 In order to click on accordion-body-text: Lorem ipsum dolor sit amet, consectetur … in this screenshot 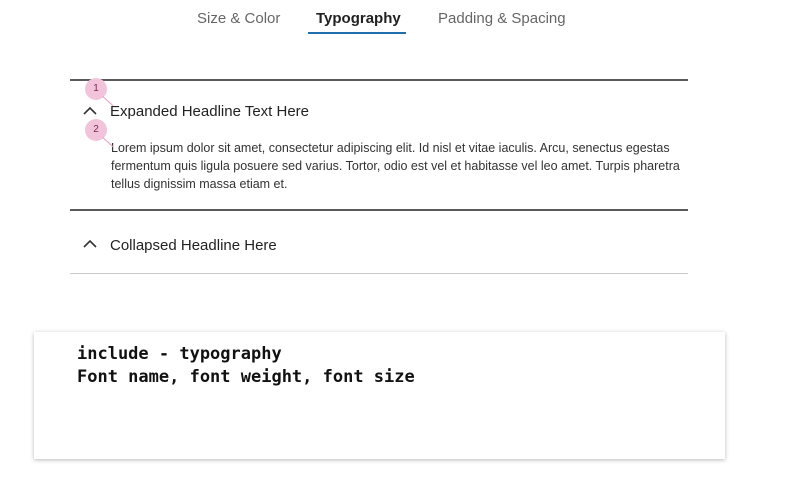, I will do `click(395, 166)`.